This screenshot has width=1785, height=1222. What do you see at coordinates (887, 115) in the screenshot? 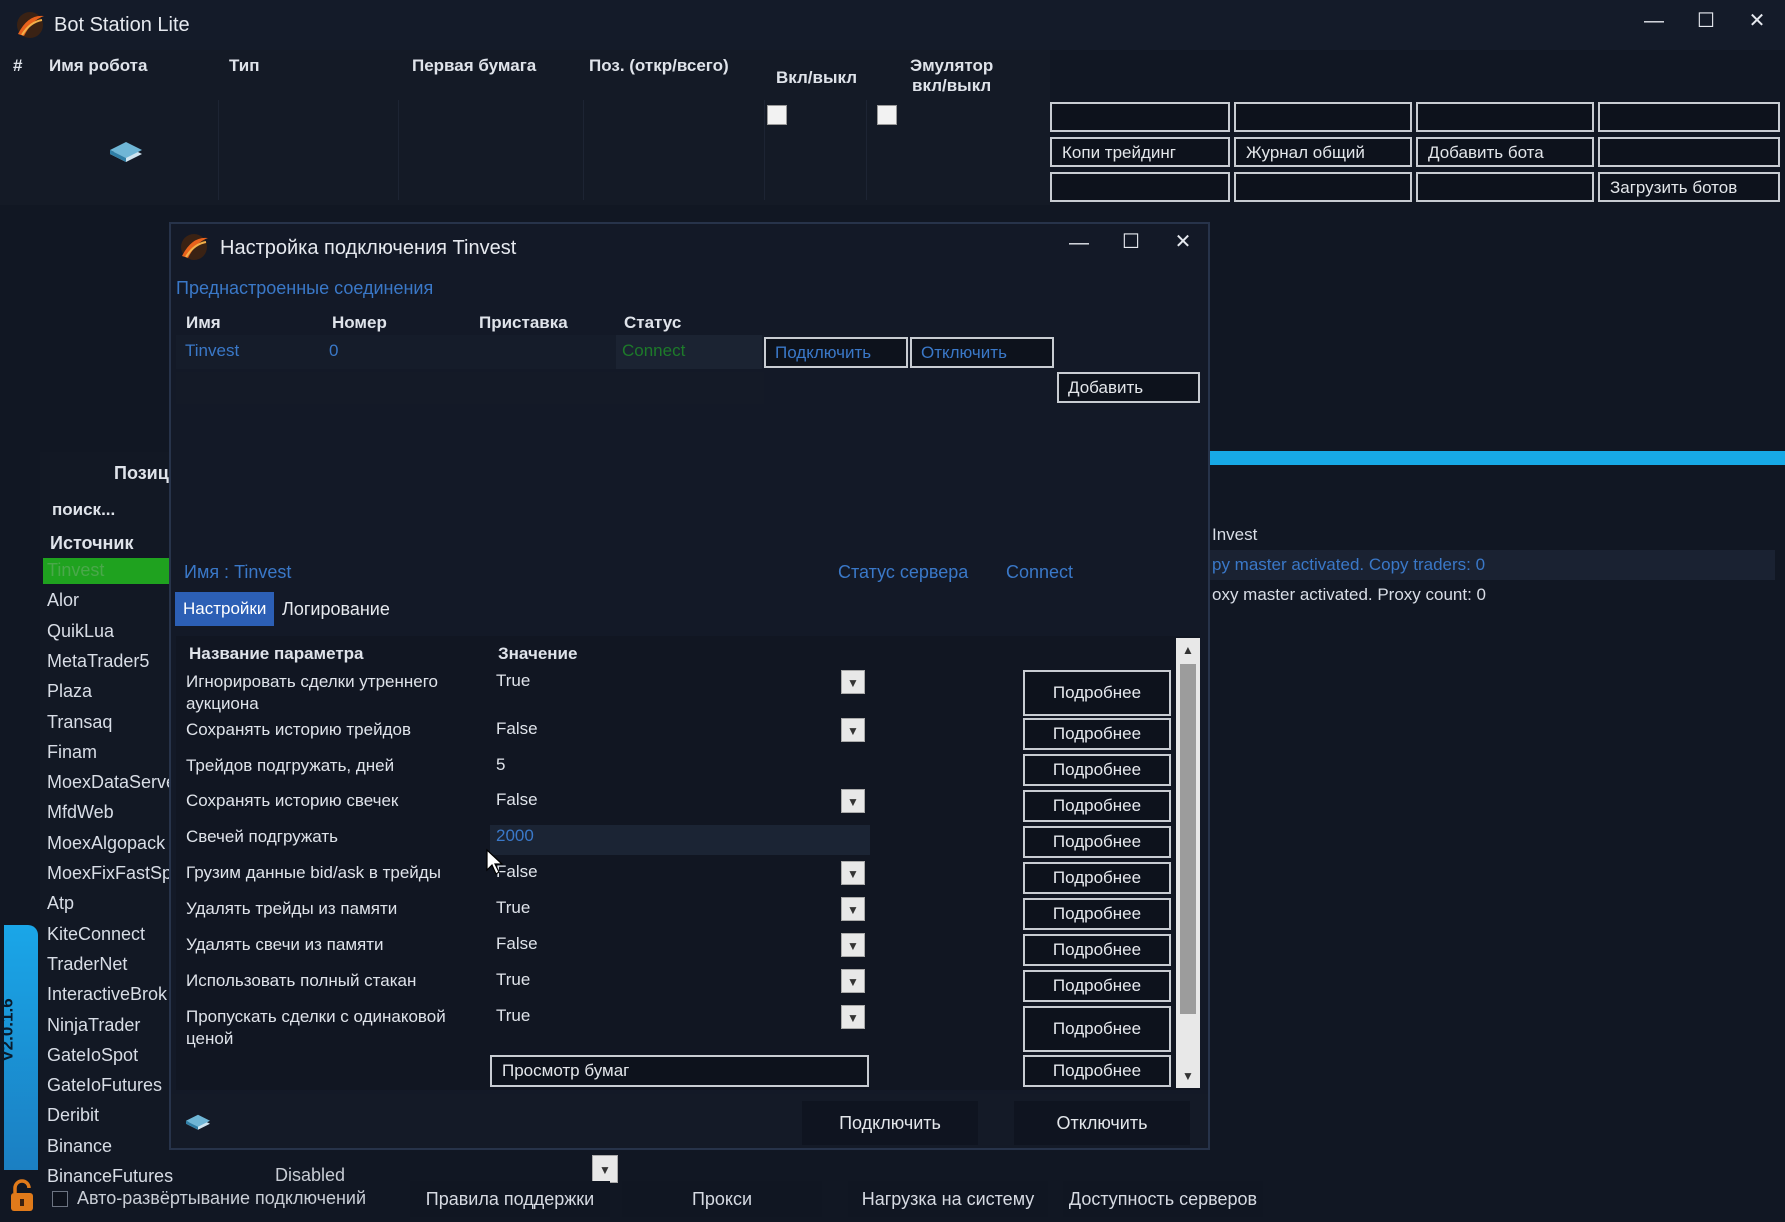
I see `emulator-checkbox` at bounding box center [887, 115].